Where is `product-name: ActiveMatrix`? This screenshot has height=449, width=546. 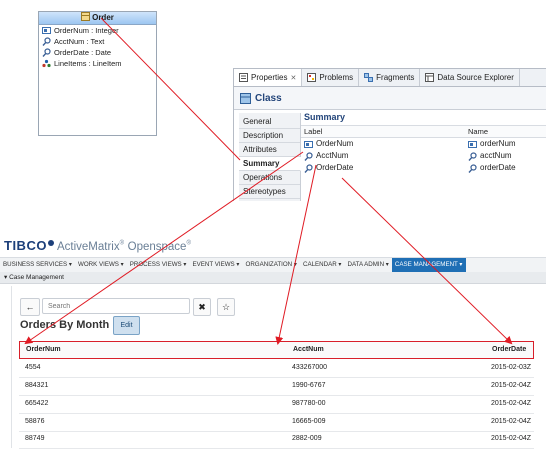
product-name: ActiveMatrix is located at coordinates (88, 247).